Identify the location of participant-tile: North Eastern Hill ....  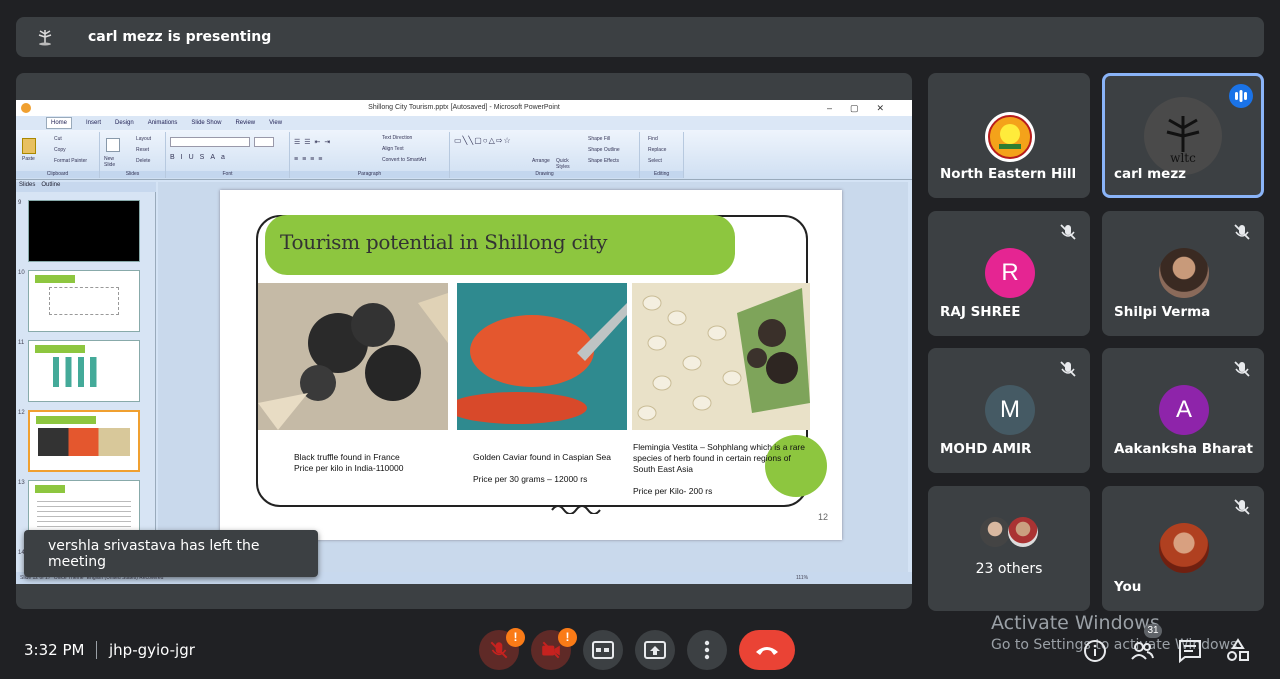
(1009, 135).